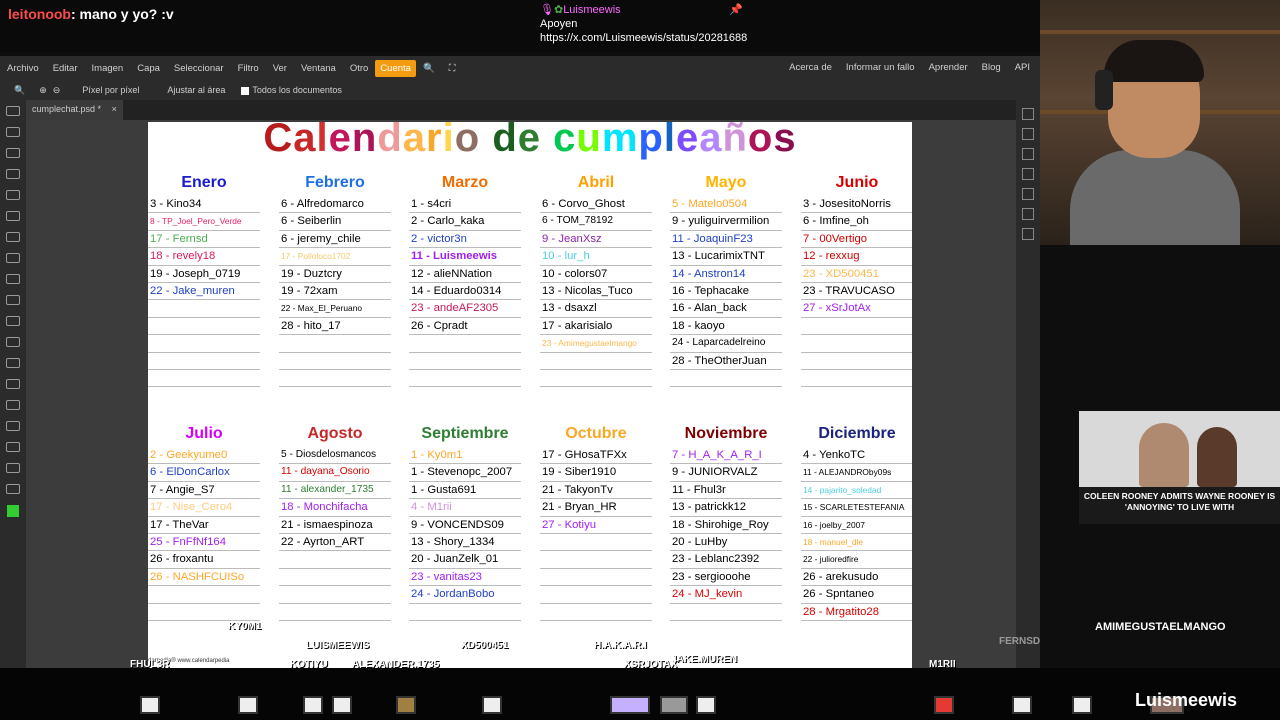 This screenshot has width=1280, height=720. Describe the element at coordinates (13, 489) in the screenshot. I see `zoom-tool-icon` at that location.